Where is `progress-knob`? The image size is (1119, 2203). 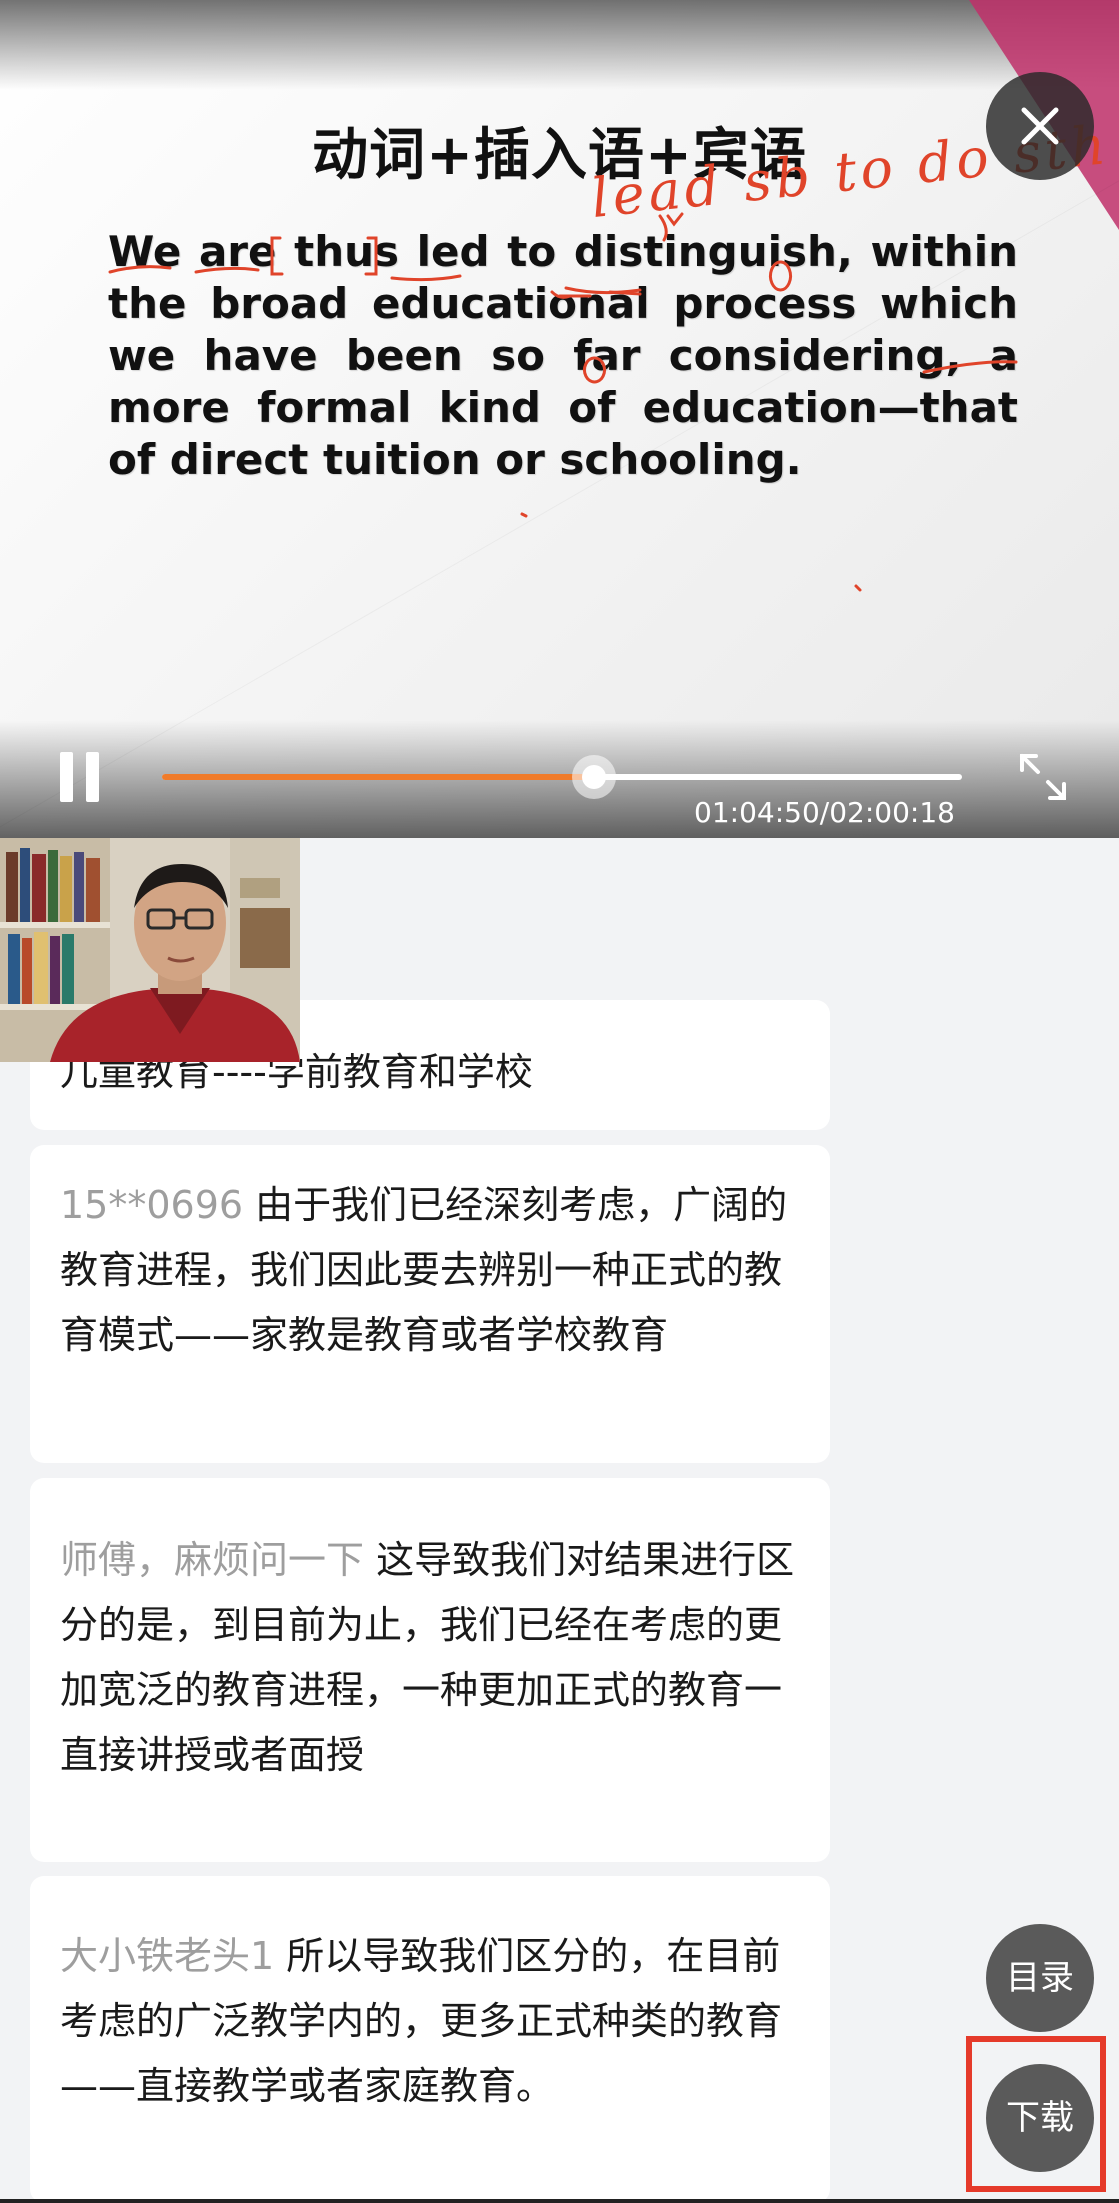 progress-knob is located at coordinates (594, 777).